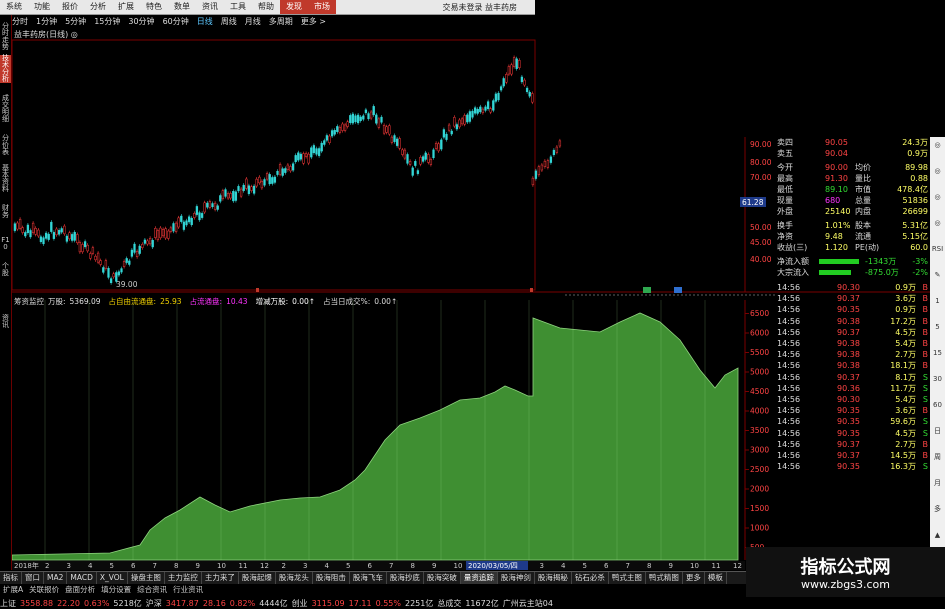  I want to click on indicator-tab: 模板, so click(716, 578).